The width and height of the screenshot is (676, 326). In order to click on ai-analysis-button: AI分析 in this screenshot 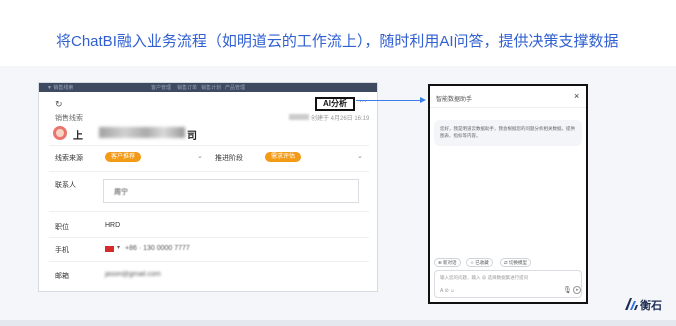, I will do `click(335, 104)`.